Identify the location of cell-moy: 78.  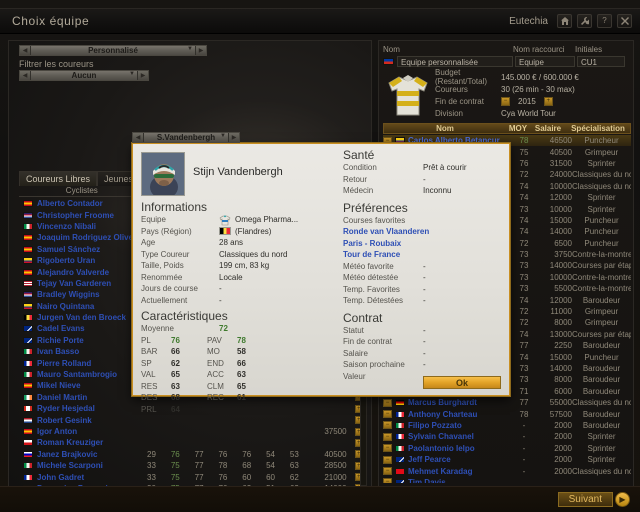
(524, 141).